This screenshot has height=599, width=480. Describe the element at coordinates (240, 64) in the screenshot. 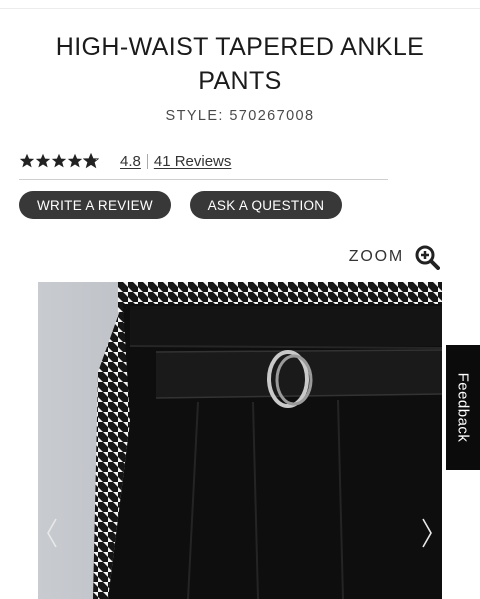

I see `product-title: HIGH-WAIST TAPERED ANKLE PANTS` at that location.